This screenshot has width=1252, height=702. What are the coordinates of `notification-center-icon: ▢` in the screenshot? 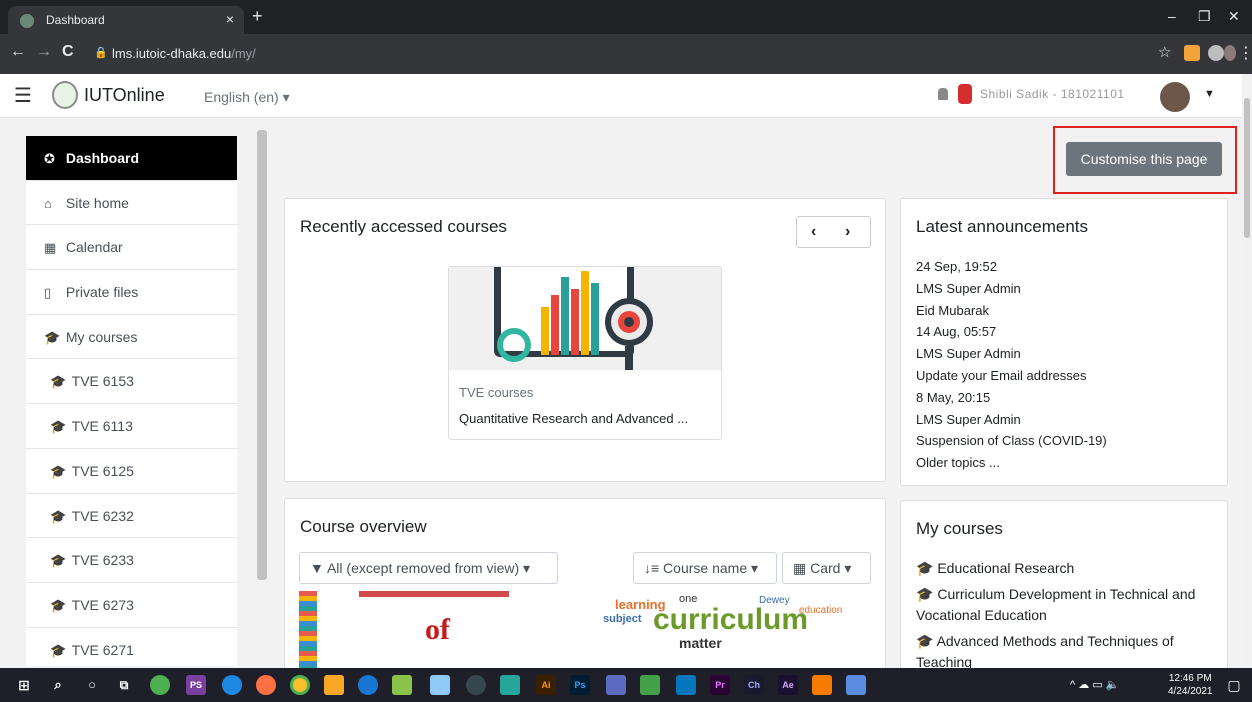 It's located at (1234, 685).